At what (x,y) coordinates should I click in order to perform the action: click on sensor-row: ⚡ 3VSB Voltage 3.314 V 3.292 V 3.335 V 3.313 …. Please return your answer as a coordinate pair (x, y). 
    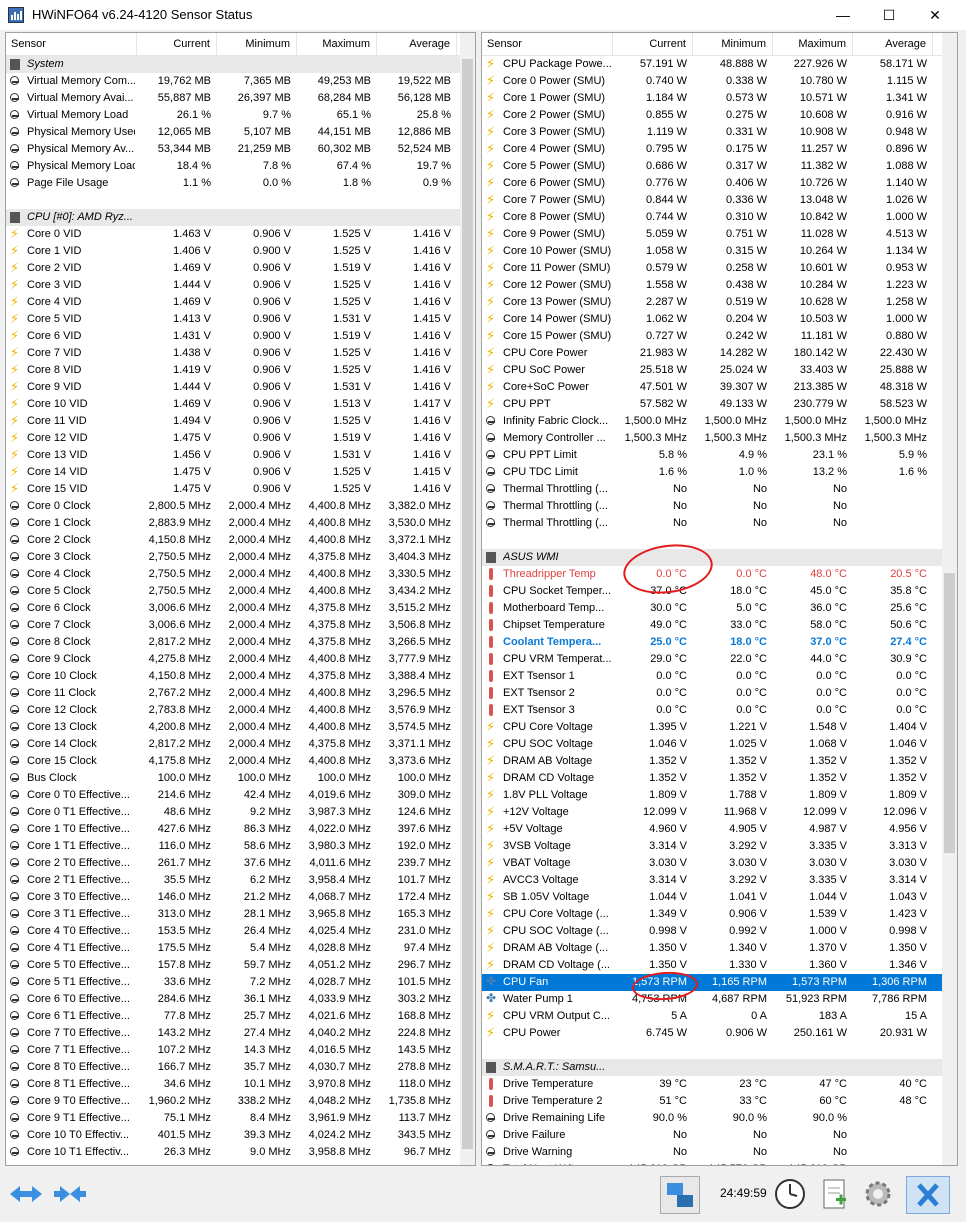
    Looking at the image, I should click on (719, 846).